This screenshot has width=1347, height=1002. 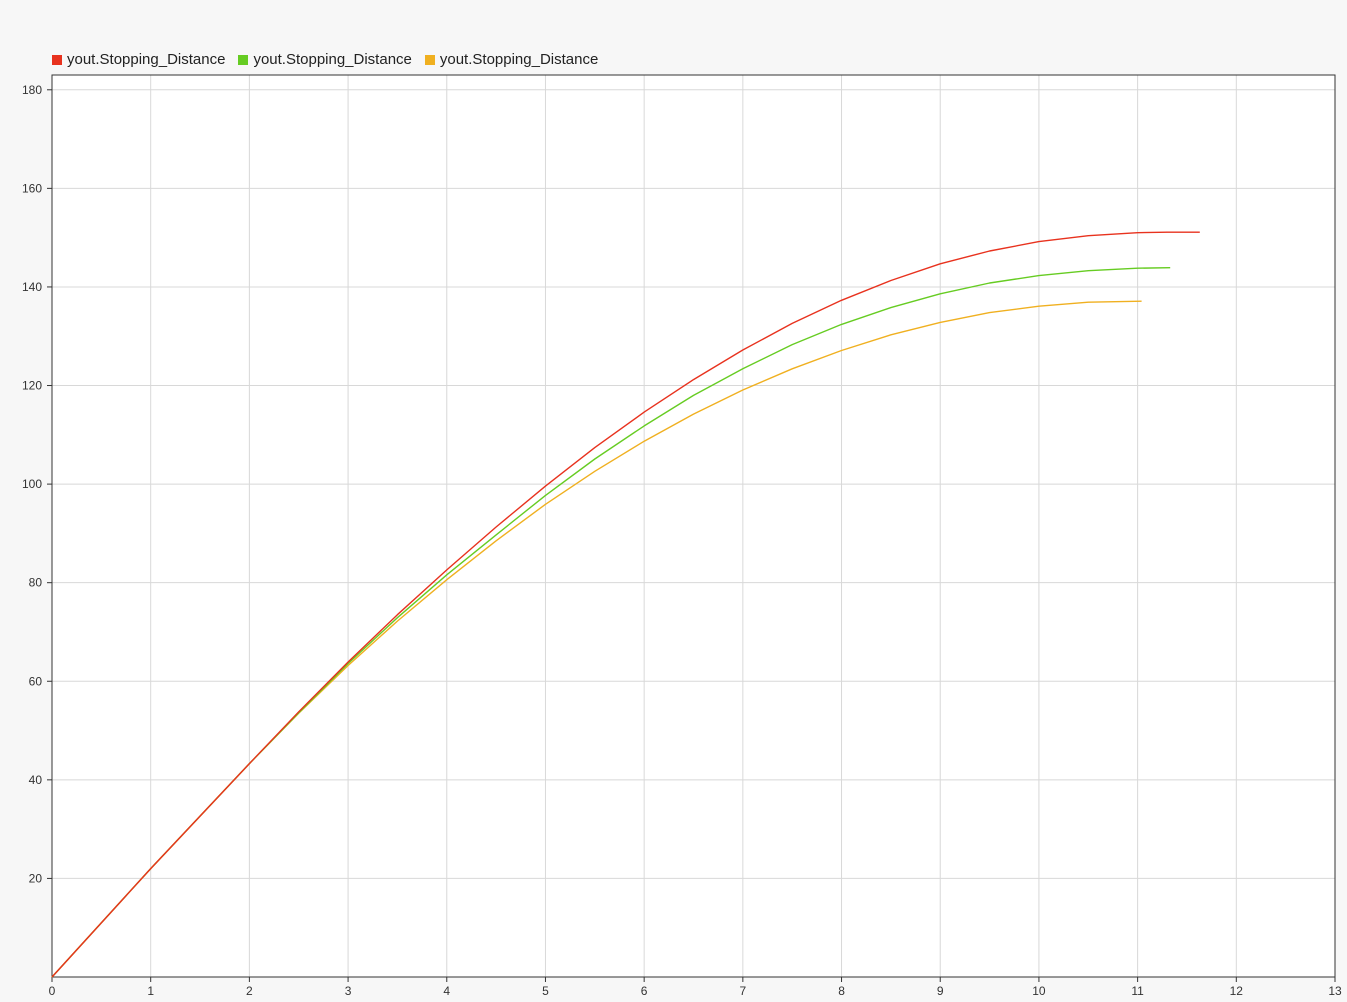 What do you see at coordinates (32, 484) in the screenshot?
I see `y-tick-label: 100` at bounding box center [32, 484].